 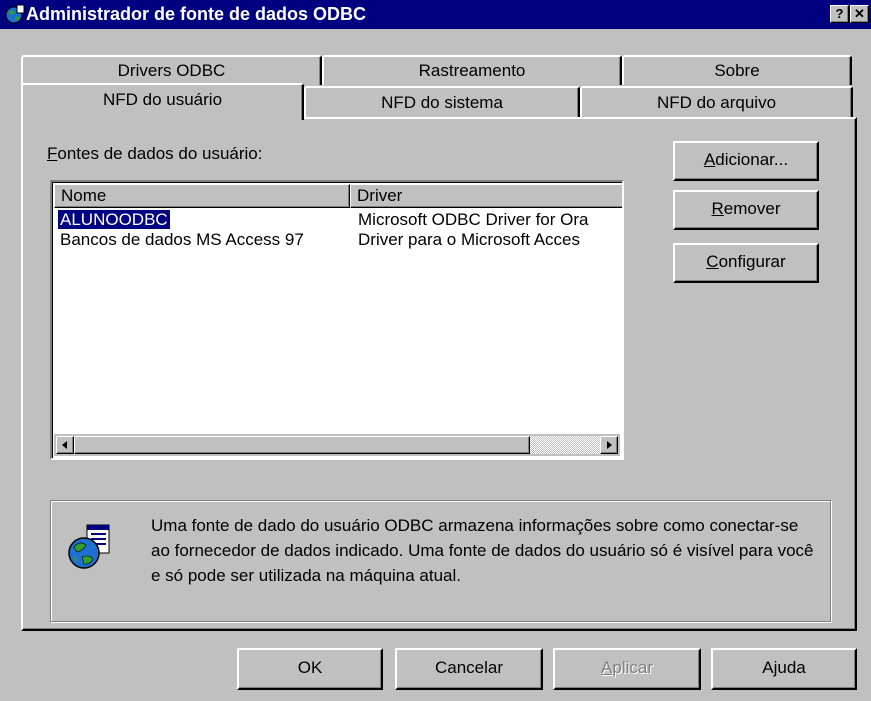 I want to click on row-driver-cell: Microsoft ODBC Driver for Ora, so click(x=490, y=220).